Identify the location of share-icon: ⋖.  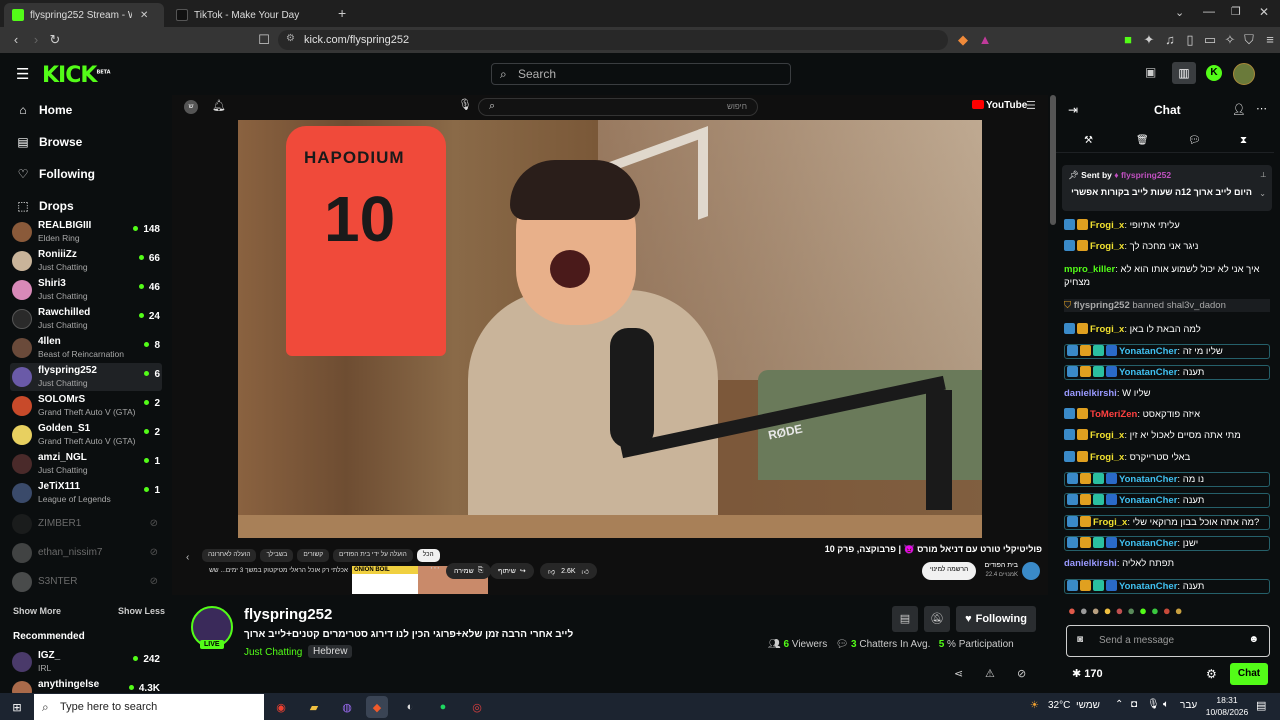
(958, 673).